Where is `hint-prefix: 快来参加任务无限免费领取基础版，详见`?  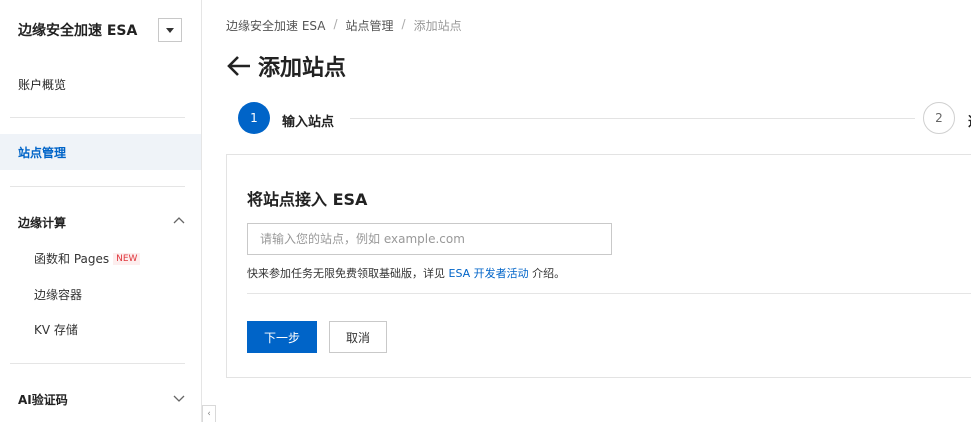 hint-prefix: 快来参加任务无限免费领取基础版，详见 is located at coordinates (348, 273).